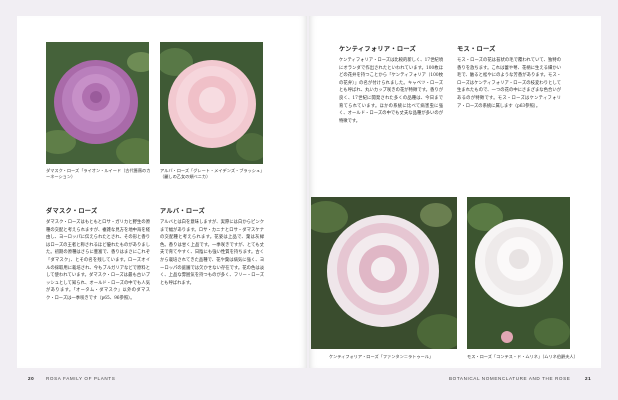 This screenshot has width=618, height=400. I want to click on footer-left-folio: 20, so click(31, 378).